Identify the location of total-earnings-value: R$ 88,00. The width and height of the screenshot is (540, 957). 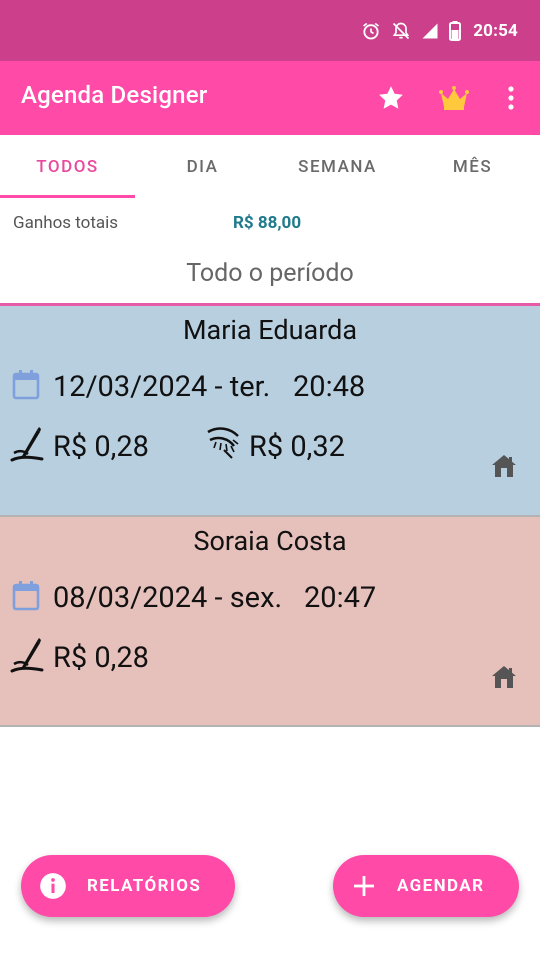
(267, 223).